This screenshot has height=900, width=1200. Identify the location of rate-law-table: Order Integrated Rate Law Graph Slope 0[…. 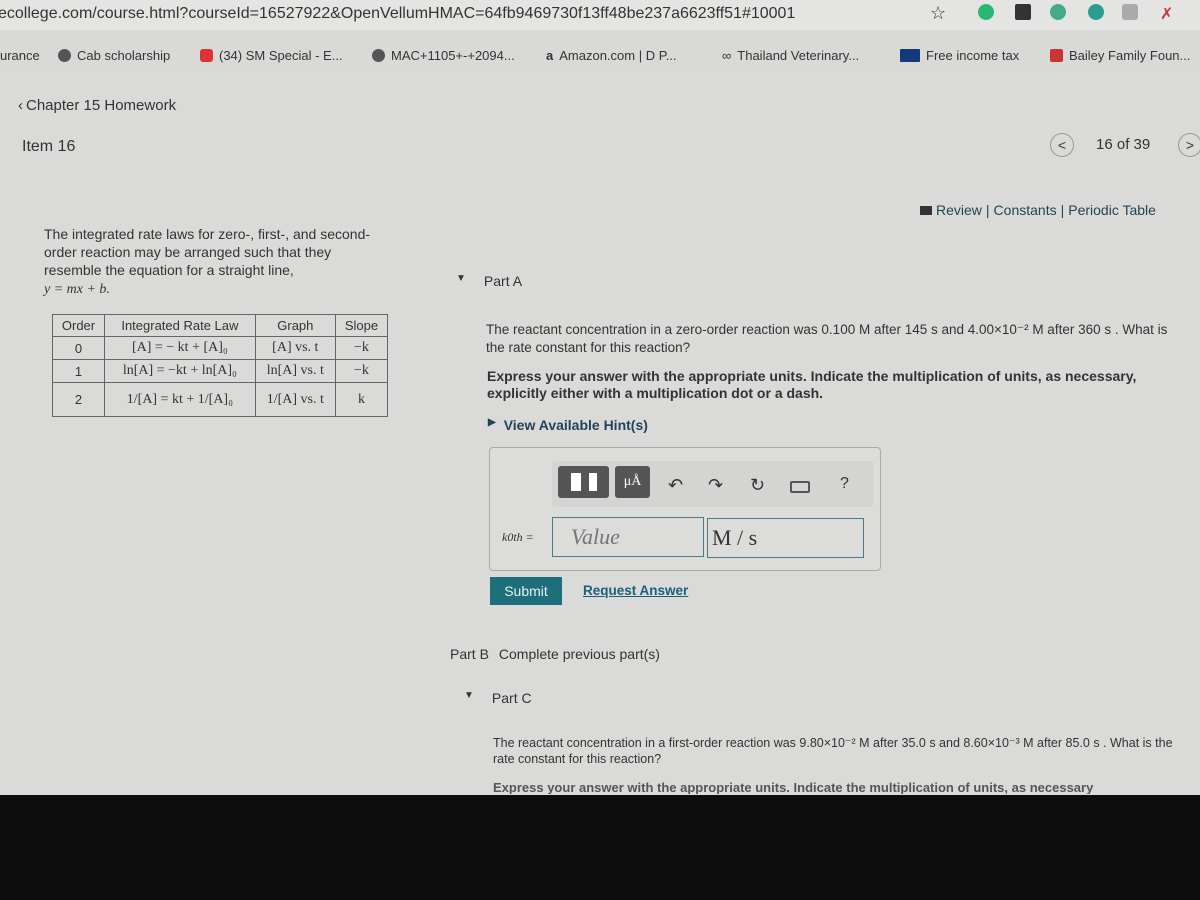
(220, 365).